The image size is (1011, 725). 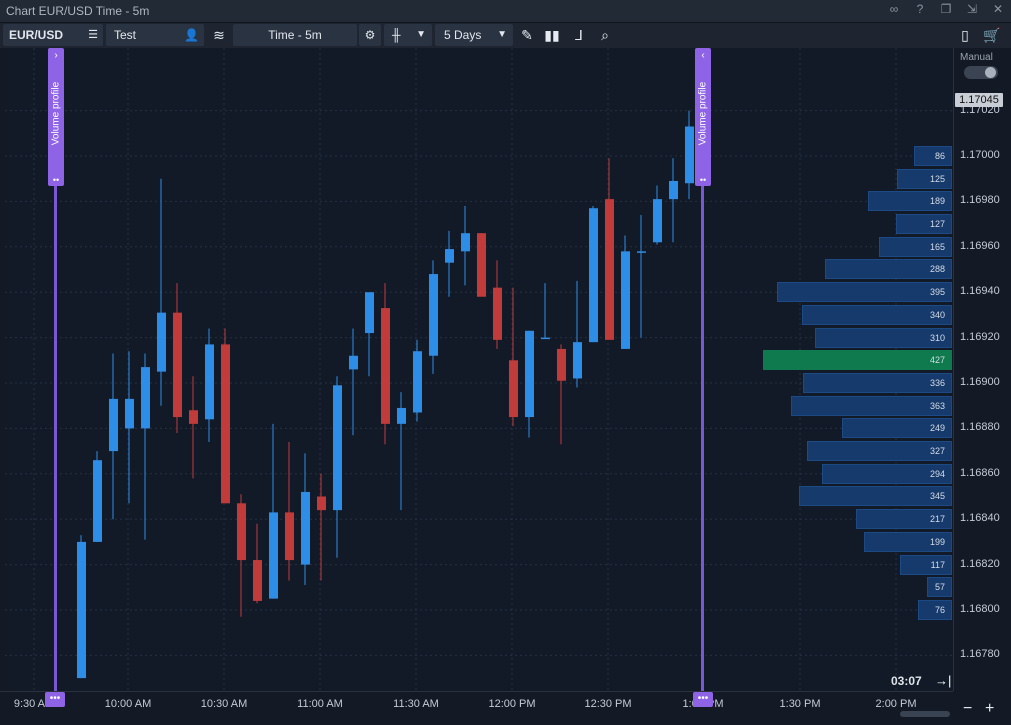 I want to click on volume-profile-end-tab: ‹ Volume profile ••, so click(x=703, y=117).